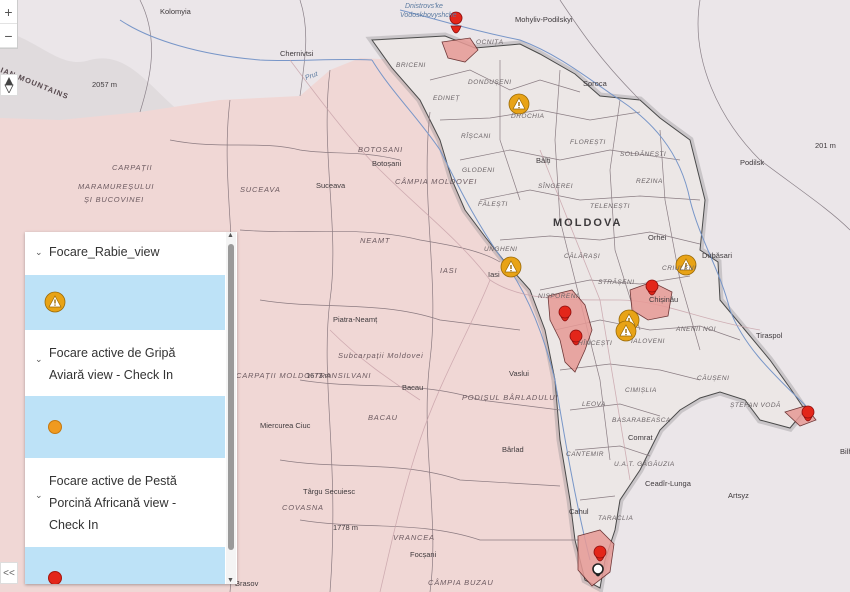 The width and height of the screenshot is (850, 592). Describe the element at coordinates (8, 36) in the screenshot. I see `zoom-out-button: −` at that location.